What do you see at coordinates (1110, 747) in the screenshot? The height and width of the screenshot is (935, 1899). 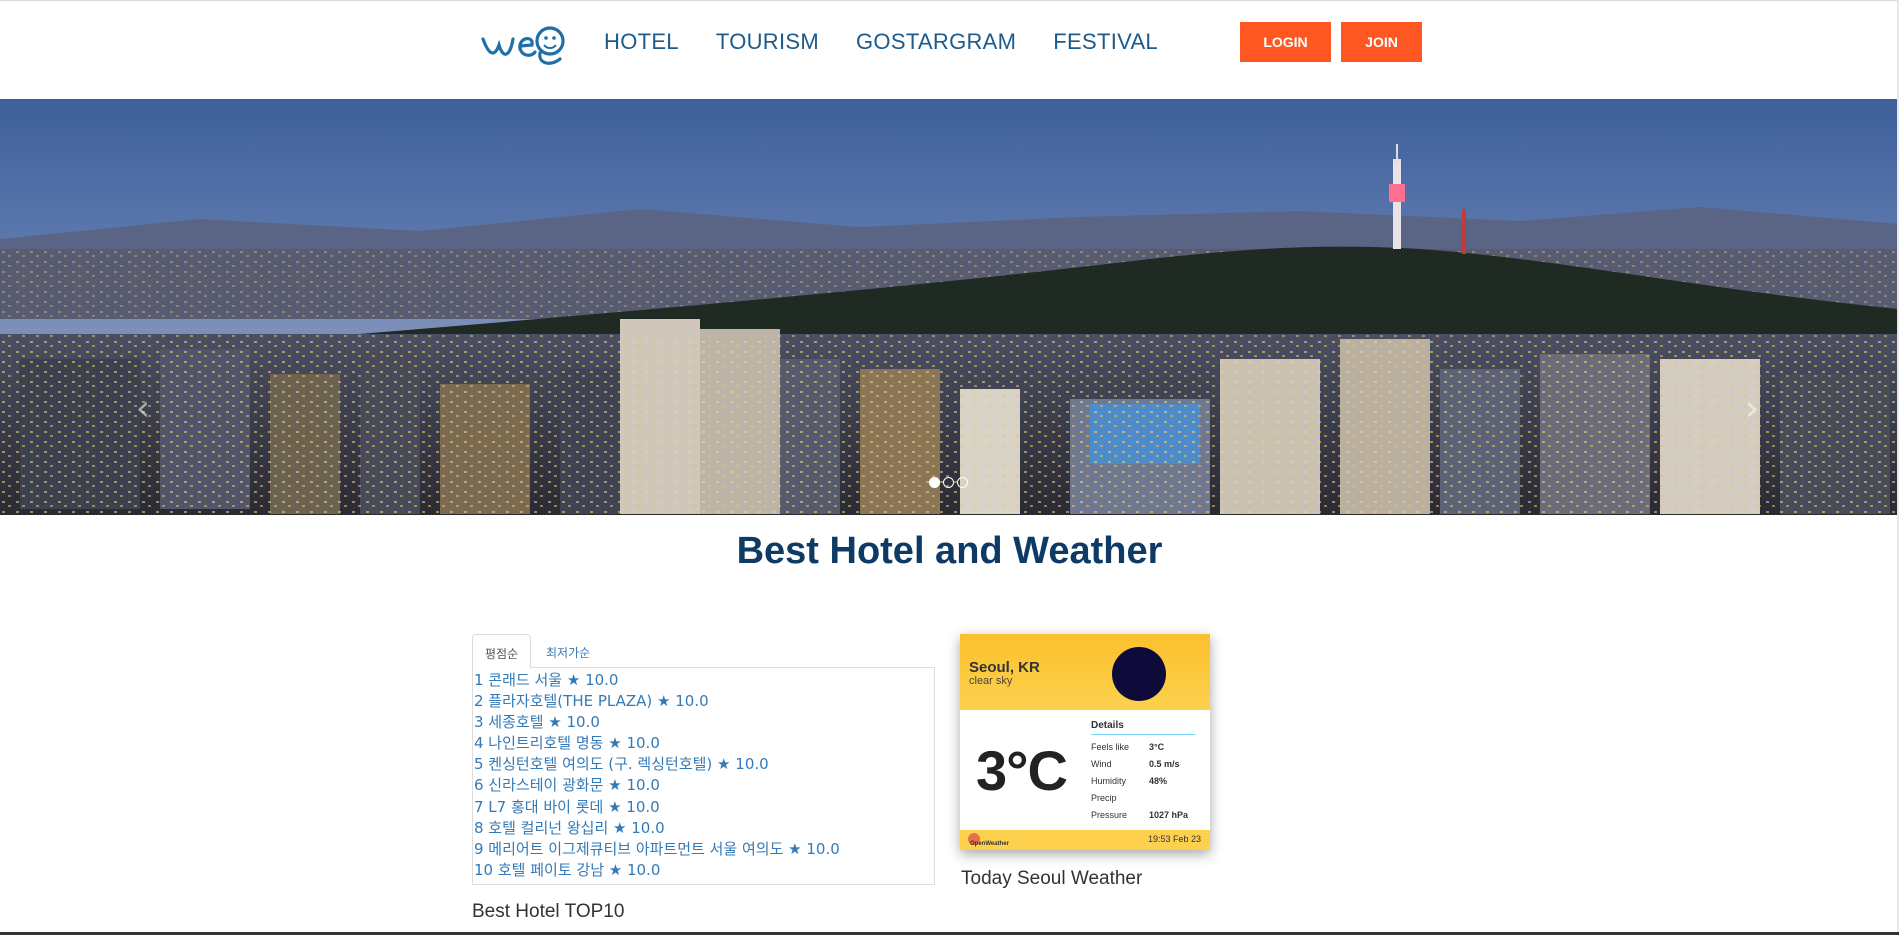 I see `detail-label: Feels like` at bounding box center [1110, 747].